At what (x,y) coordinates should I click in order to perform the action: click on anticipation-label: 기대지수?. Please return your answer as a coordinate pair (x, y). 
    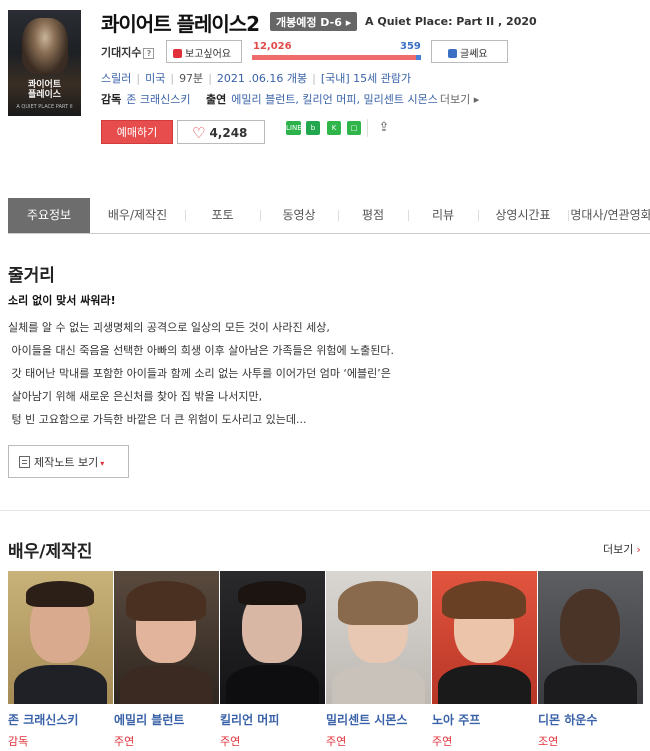
    Looking at the image, I should click on (128, 52).